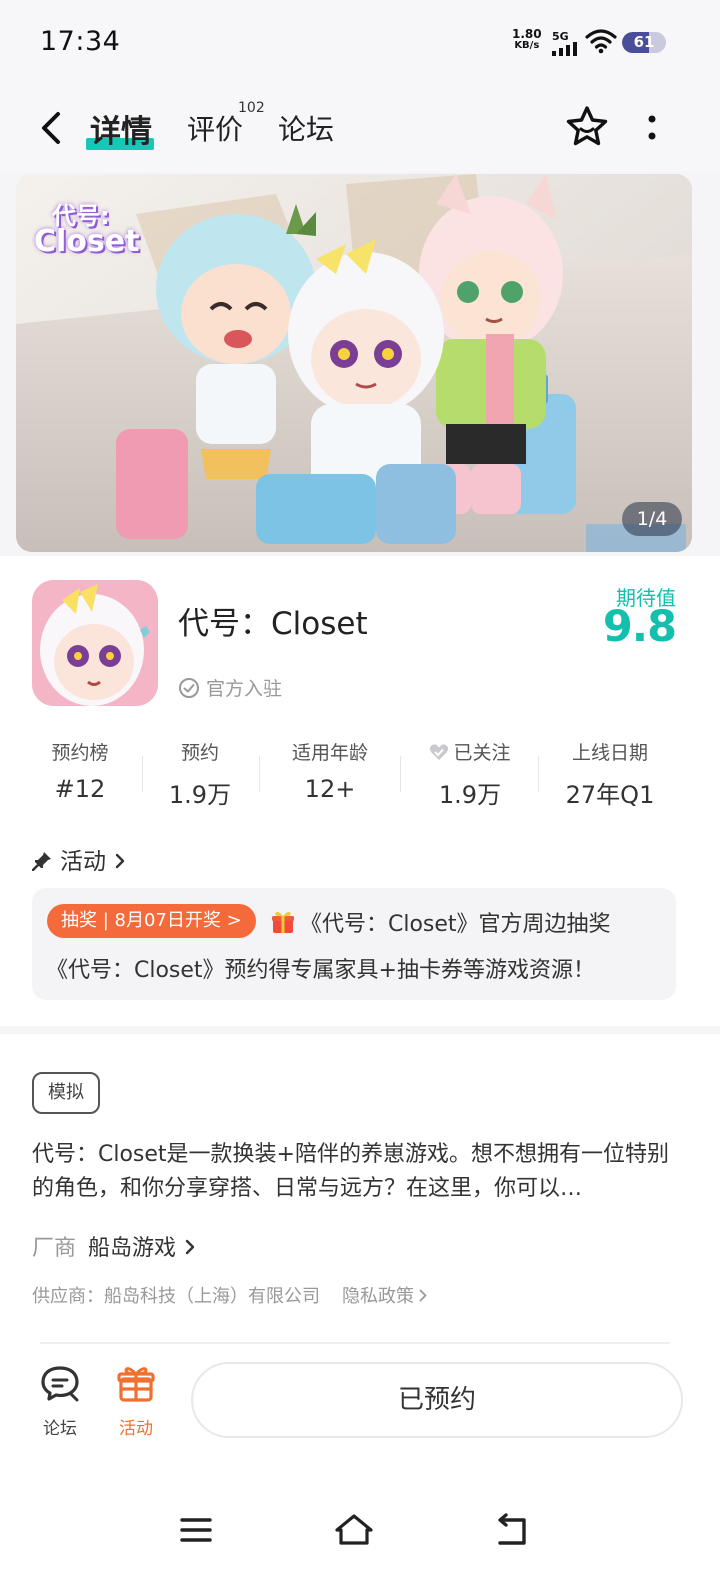  I want to click on supplier-row: 供应商：船岛科技（上海）有限公司 隐私政策, so click(230, 1295).